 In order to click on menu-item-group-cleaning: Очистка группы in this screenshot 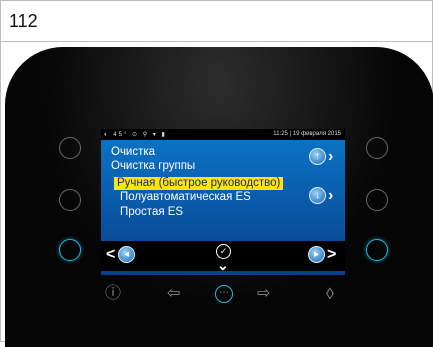, I will do `click(153, 166)`.